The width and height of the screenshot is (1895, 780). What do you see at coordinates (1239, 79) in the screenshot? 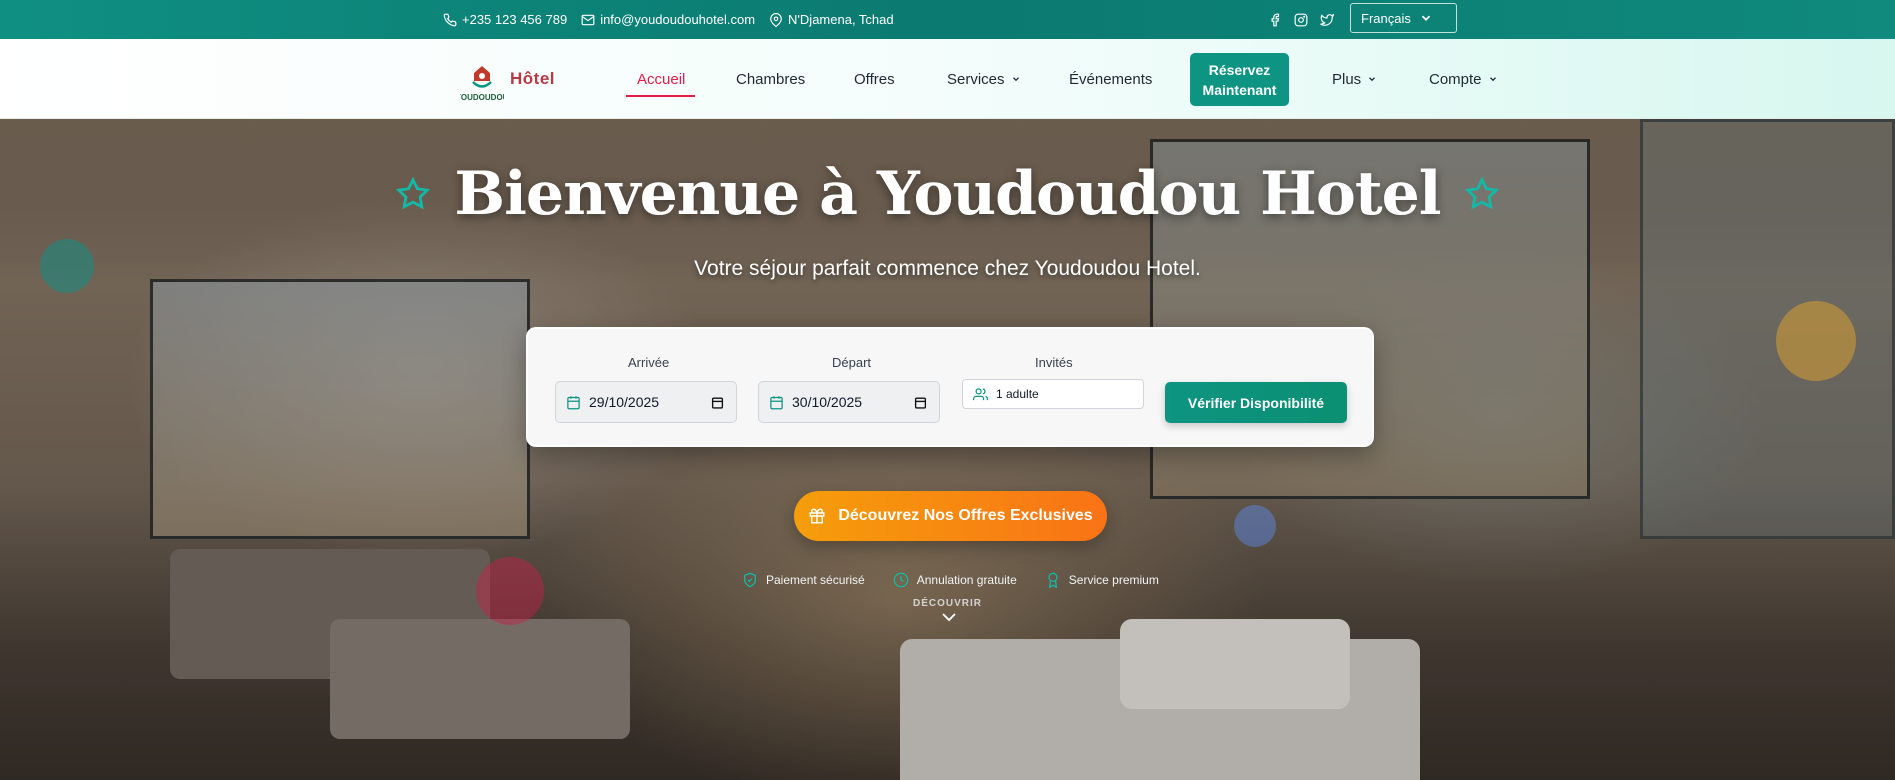
I see `book-now-button: Réservez Maintenant` at bounding box center [1239, 79].